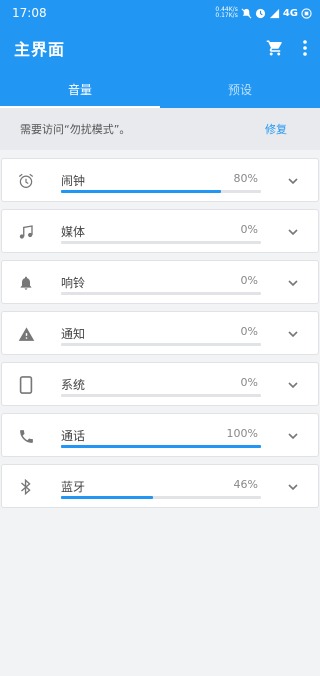 This screenshot has width=320, height=676. I want to click on channel-label: 系统, so click(73, 385).